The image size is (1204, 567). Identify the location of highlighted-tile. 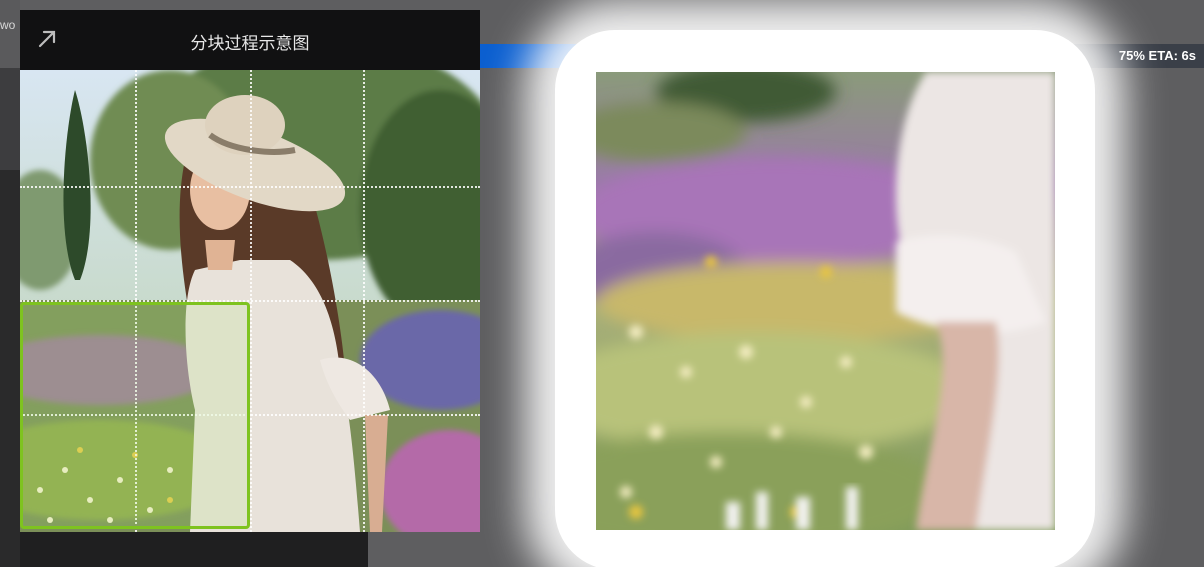
(135, 415).